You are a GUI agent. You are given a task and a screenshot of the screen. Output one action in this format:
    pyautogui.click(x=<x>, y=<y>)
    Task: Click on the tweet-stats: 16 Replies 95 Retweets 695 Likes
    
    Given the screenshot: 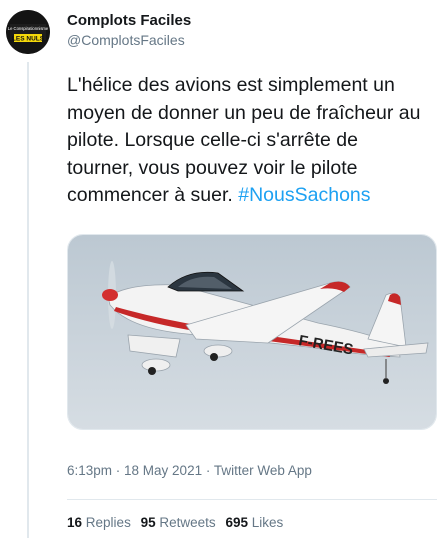 What is the action you would take?
    pyautogui.click(x=178, y=522)
    